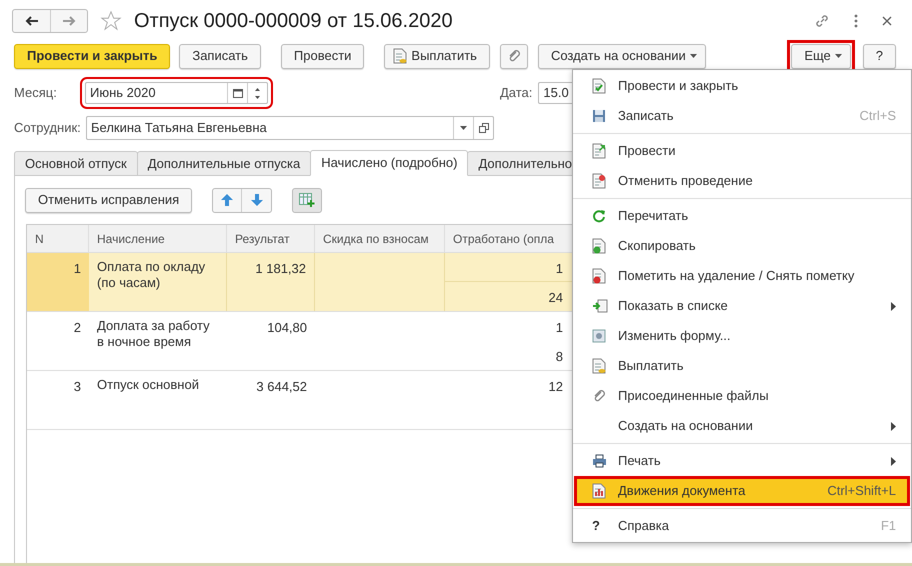 This screenshot has height=566, width=912. I want to click on table-cell: 3 644,52, so click(281, 386).